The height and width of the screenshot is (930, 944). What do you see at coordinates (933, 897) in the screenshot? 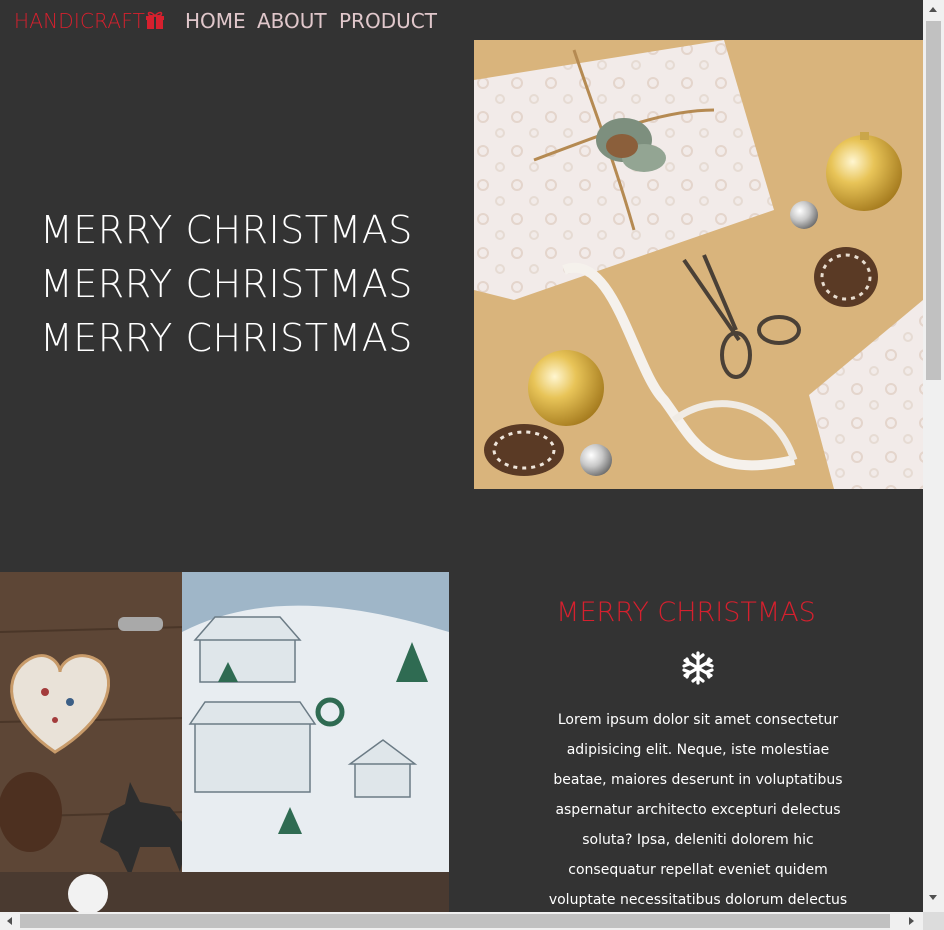
I see `scroll-down-arrow-icon` at bounding box center [933, 897].